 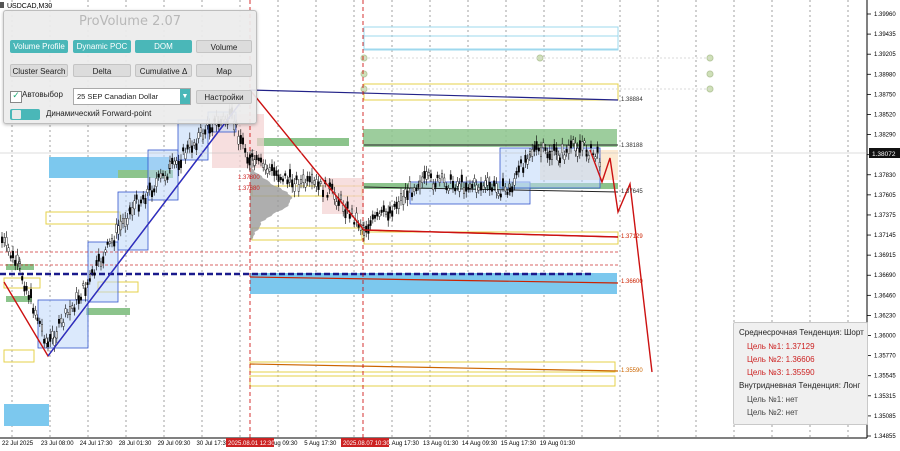 I want to click on map-button: Map, so click(x=224, y=70).